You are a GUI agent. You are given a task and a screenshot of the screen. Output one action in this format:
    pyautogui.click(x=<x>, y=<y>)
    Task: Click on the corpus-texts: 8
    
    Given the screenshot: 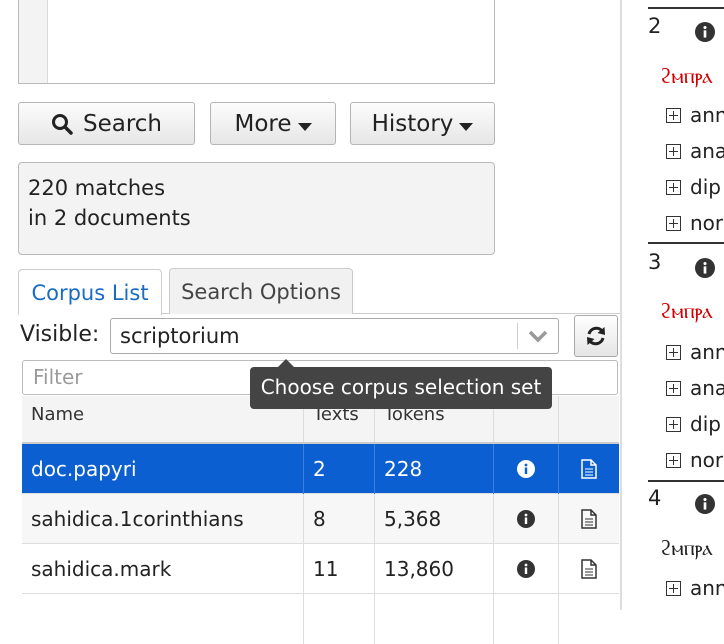 What is the action you would take?
    pyautogui.click(x=339, y=519)
    